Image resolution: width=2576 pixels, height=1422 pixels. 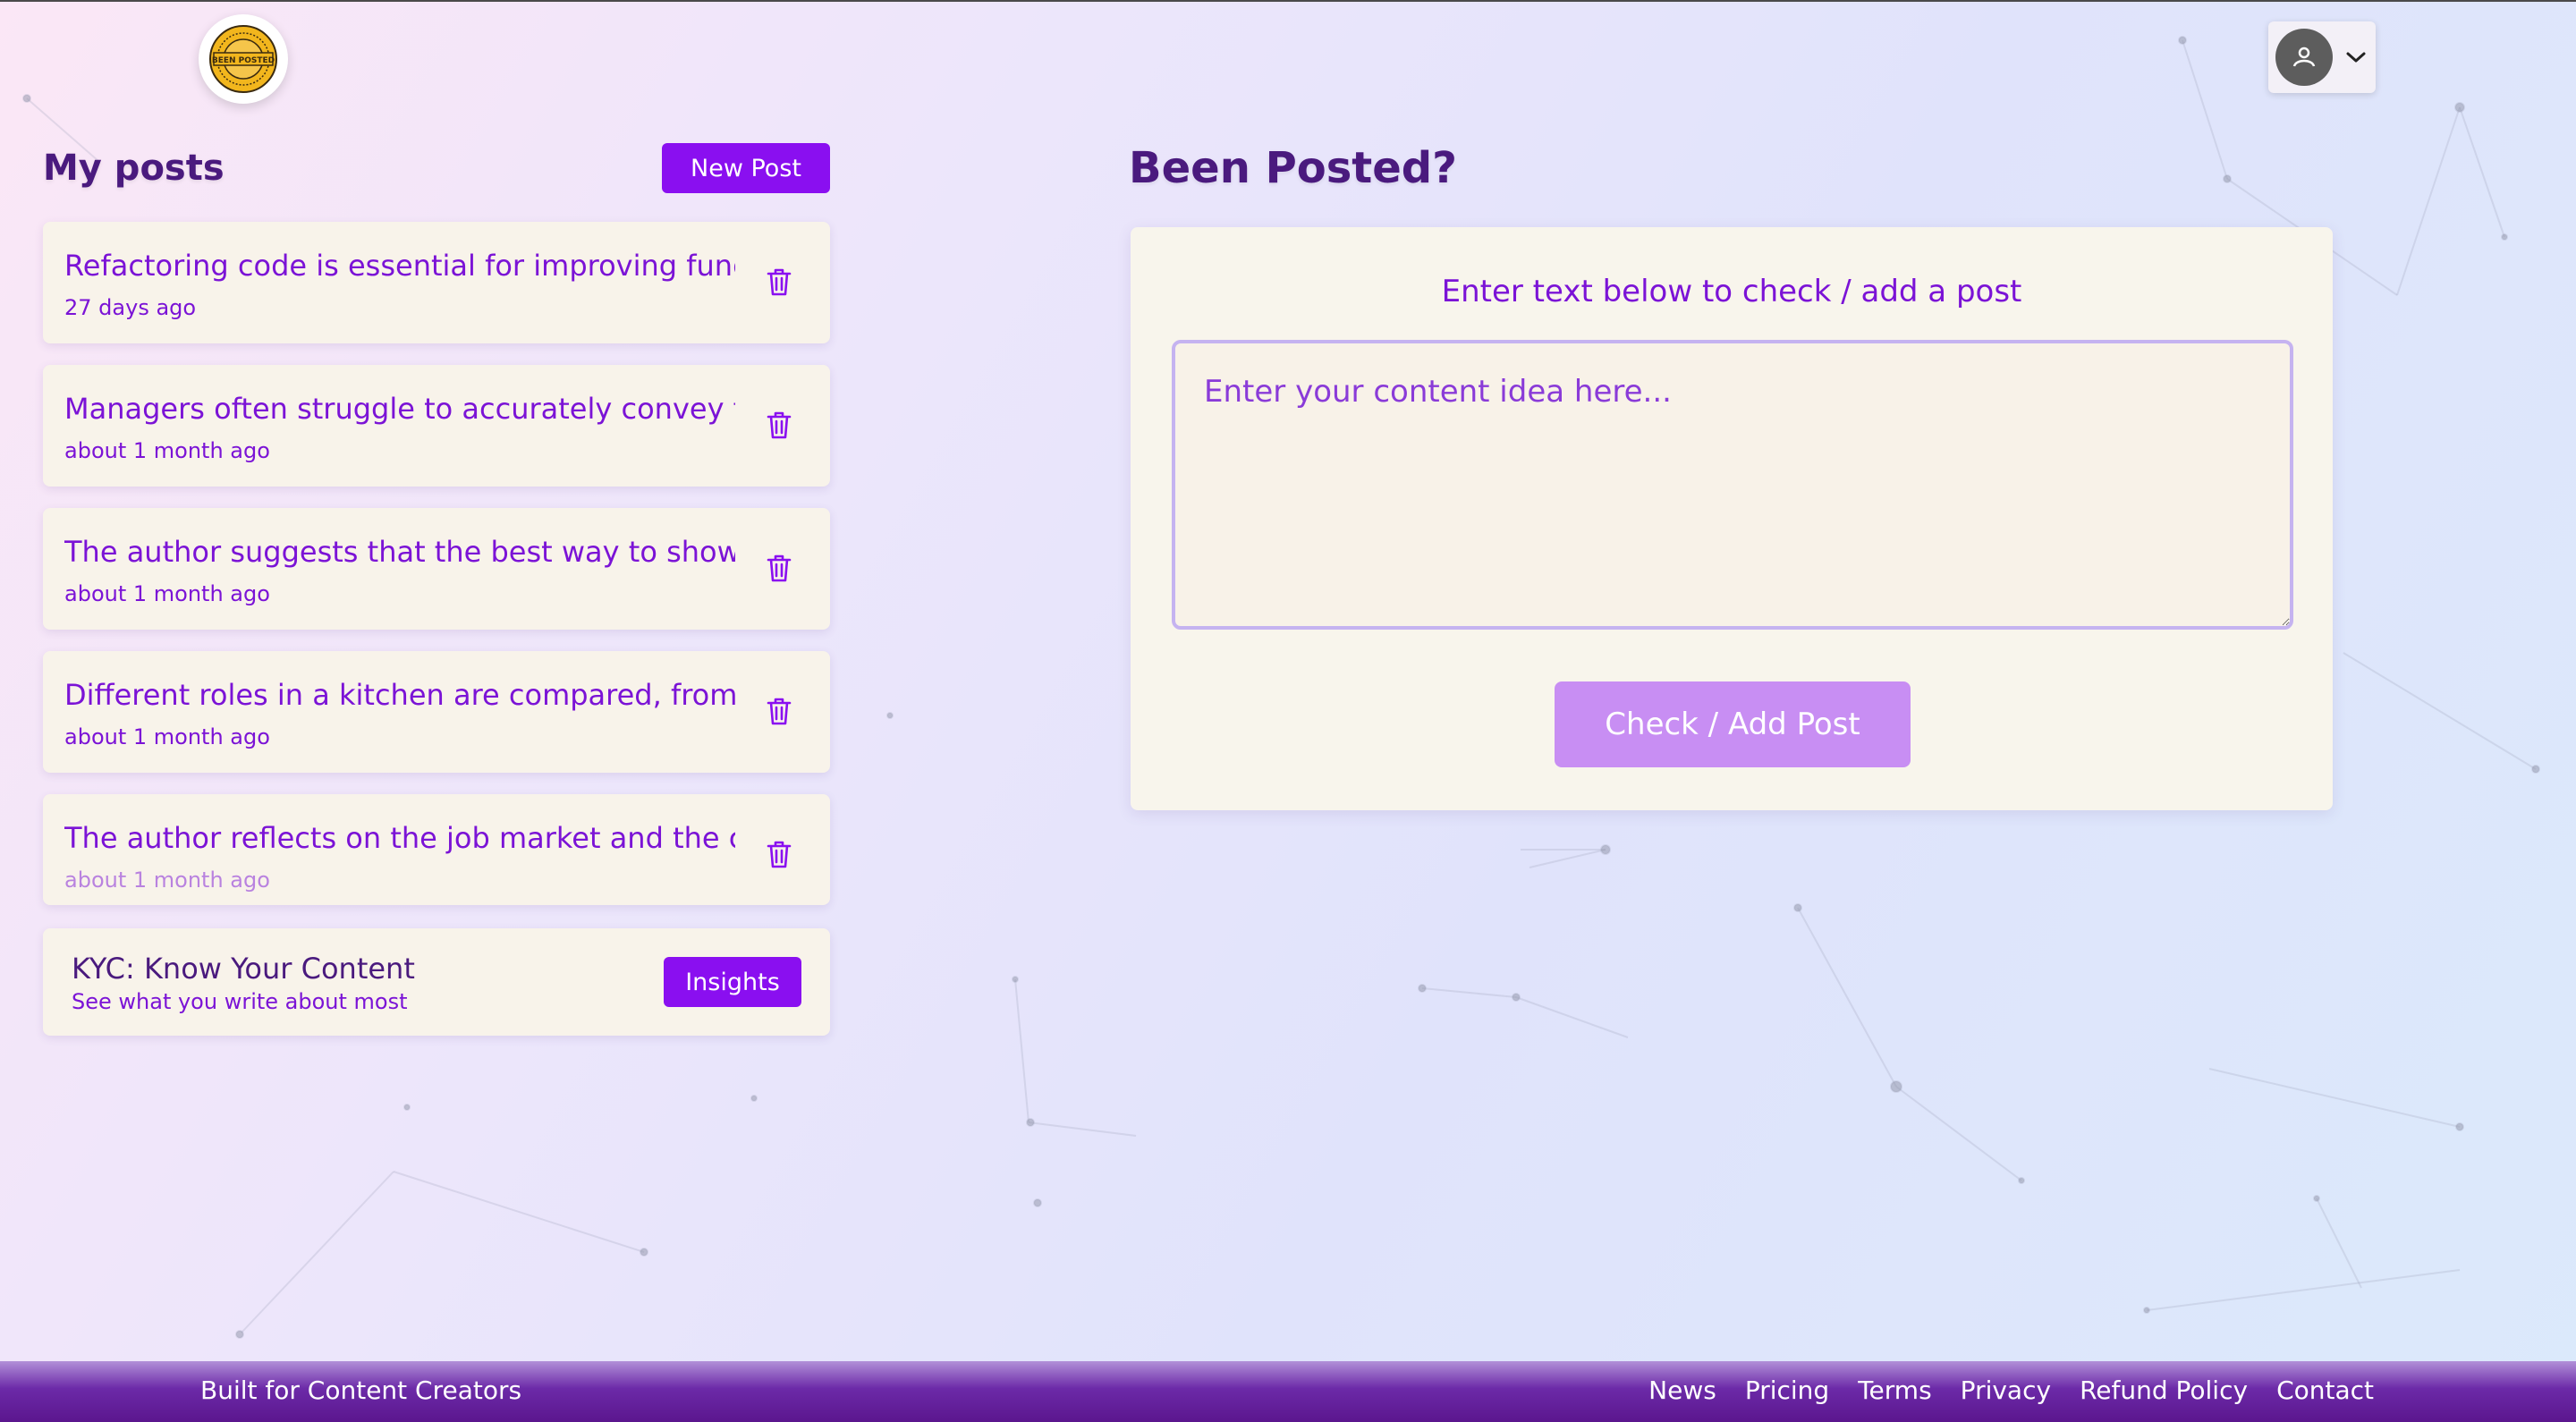 What do you see at coordinates (134, 168) in the screenshot?
I see `my-posts-title: My posts` at bounding box center [134, 168].